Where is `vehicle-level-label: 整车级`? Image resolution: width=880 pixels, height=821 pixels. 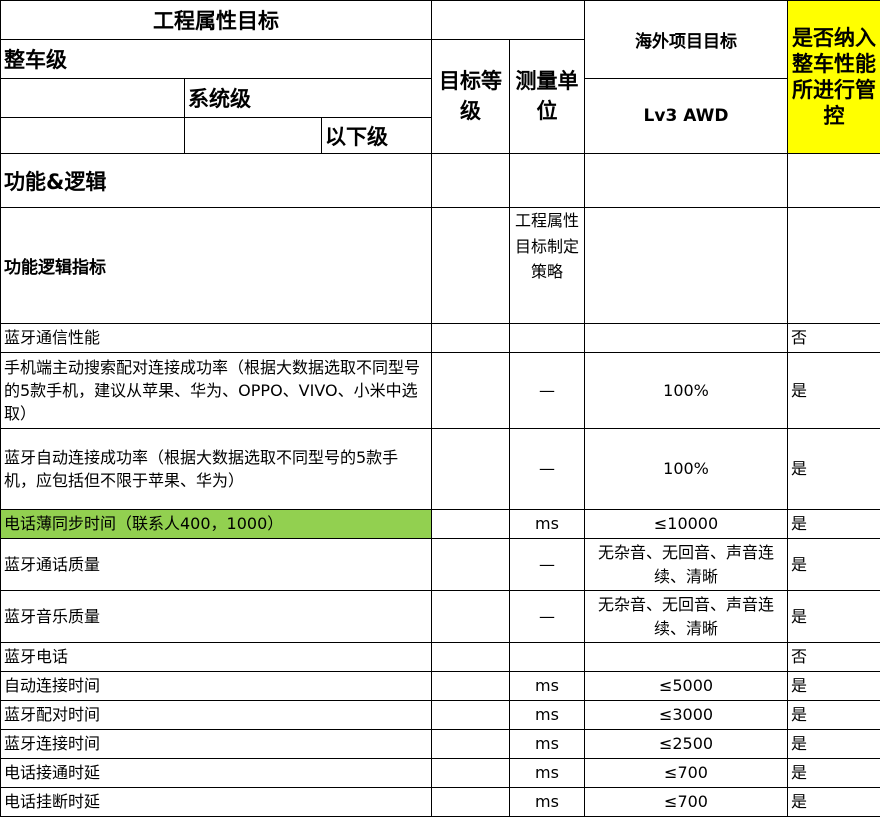
vehicle-level-label: 整车级 is located at coordinates (216, 59).